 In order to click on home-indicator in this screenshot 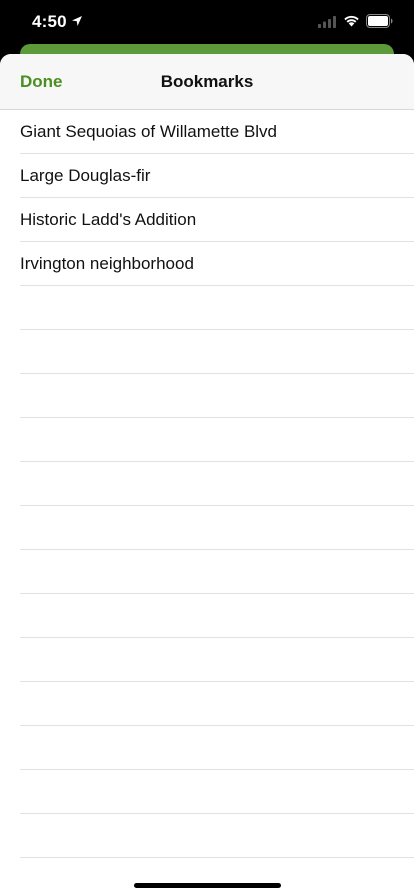, I will do `click(207, 885)`.